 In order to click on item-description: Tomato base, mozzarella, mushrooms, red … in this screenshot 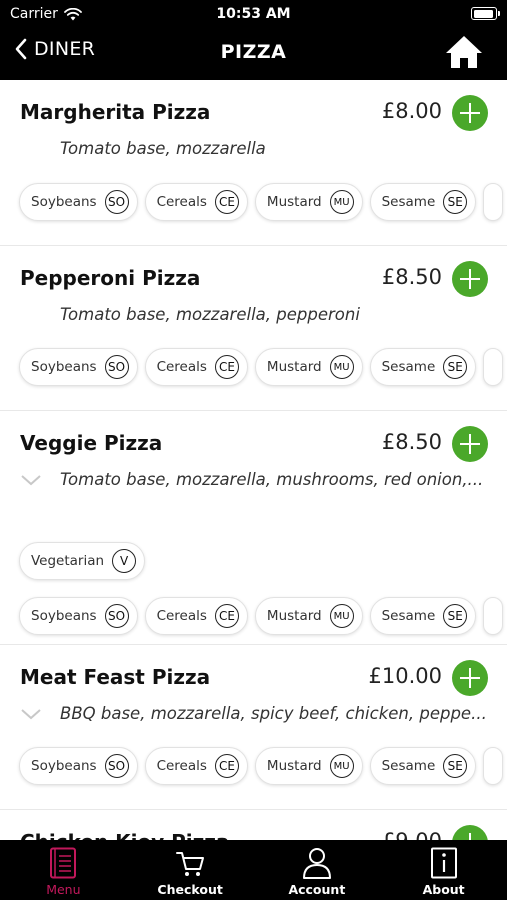, I will do `click(272, 479)`.